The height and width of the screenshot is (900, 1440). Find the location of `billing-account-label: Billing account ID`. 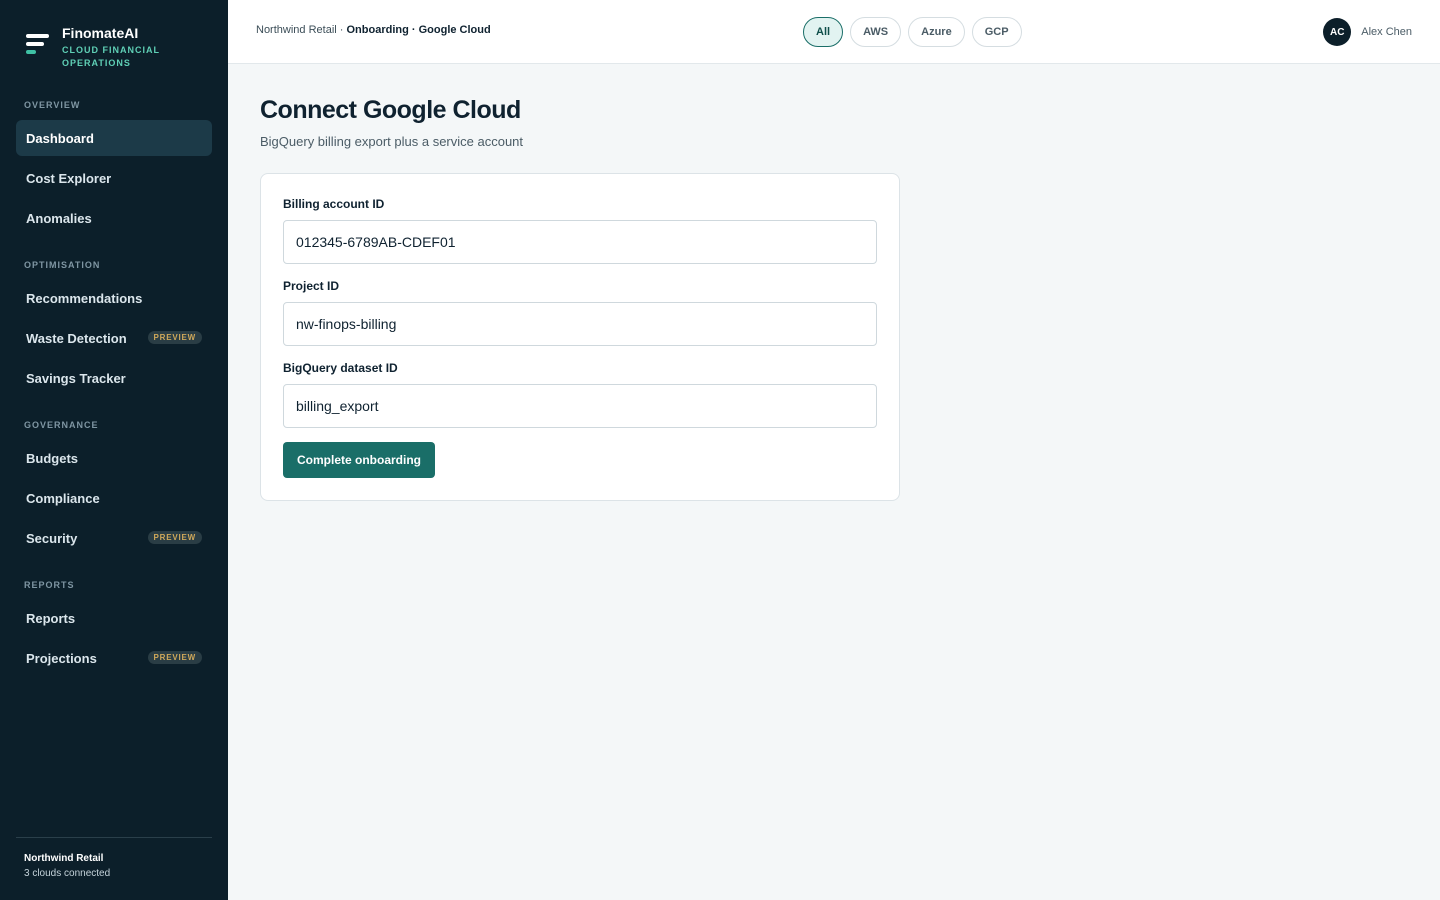

billing-account-label: Billing account ID is located at coordinates (334, 204).